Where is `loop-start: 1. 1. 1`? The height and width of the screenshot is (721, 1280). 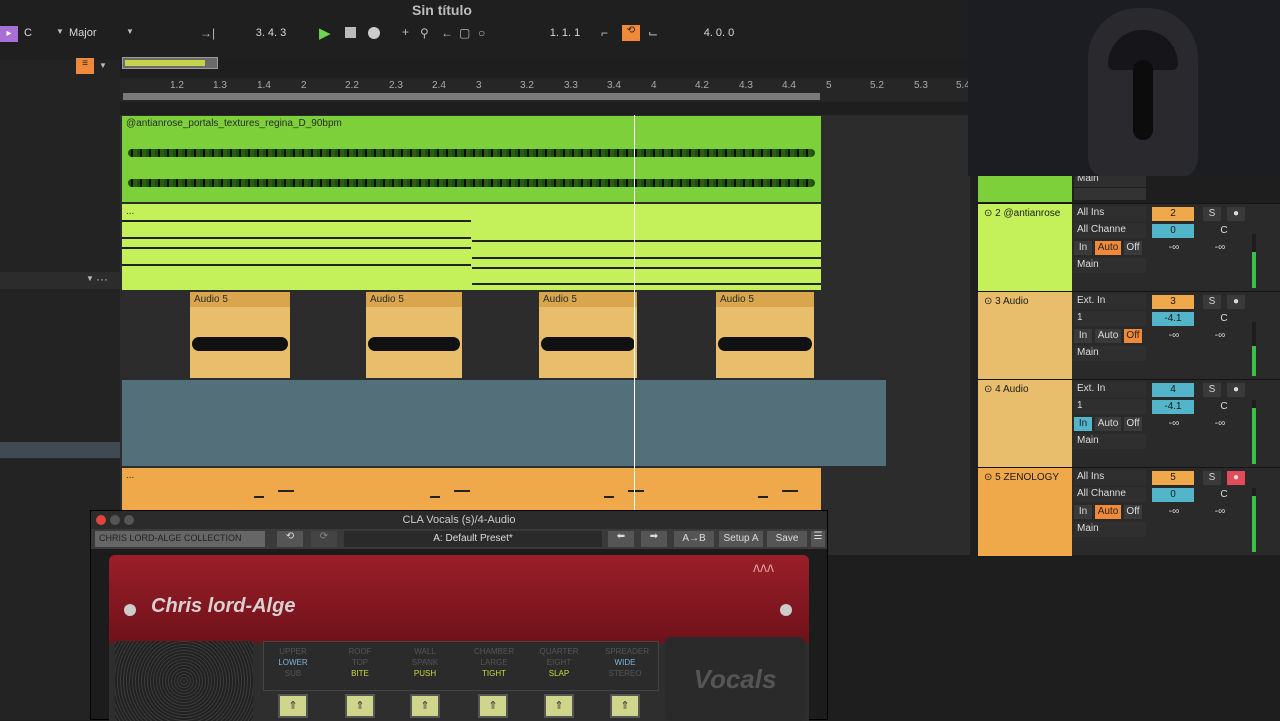 loop-start: 1. 1. 1 is located at coordinates (565, 33).